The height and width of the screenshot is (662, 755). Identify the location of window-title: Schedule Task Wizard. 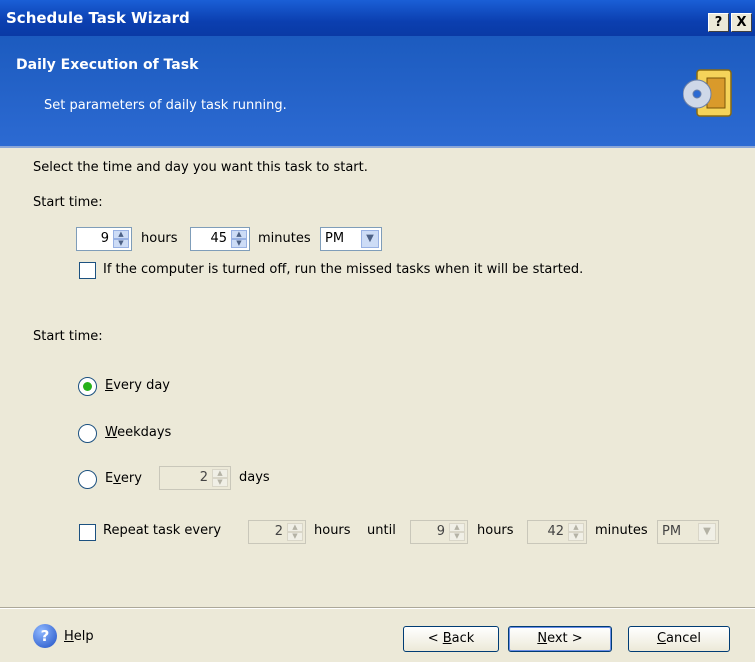
(98, 18).